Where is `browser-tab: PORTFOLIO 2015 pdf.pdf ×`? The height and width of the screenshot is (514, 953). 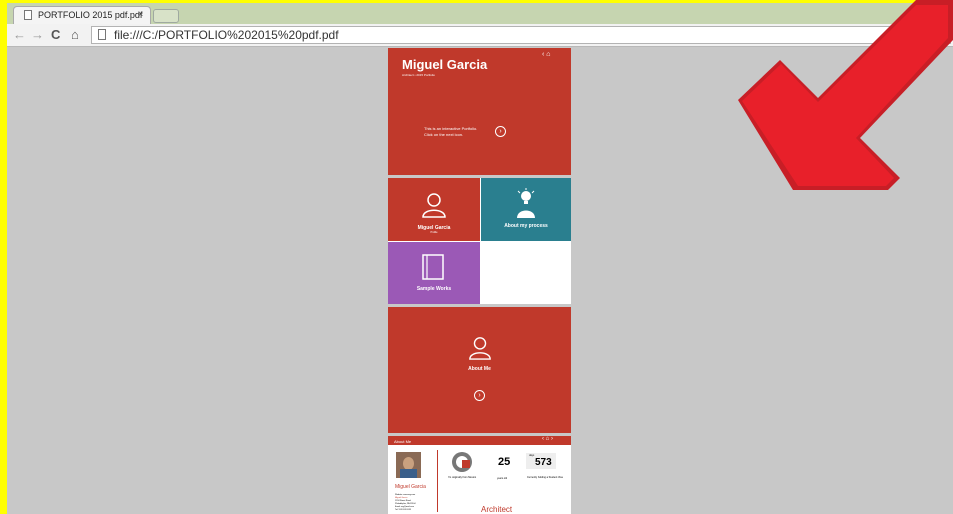
browser-tab: PORTFOLIO 2015 pdf.pdf × is located at coordinates (82, 15).